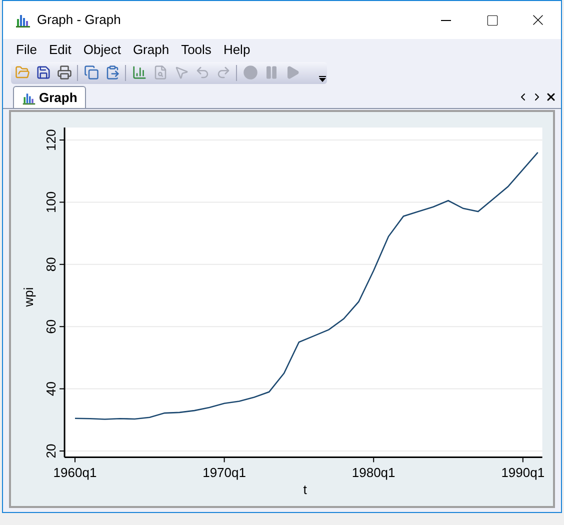 The height and width of the screenshot is (525, 564). I want to click on copy-button, so click(91, 73).